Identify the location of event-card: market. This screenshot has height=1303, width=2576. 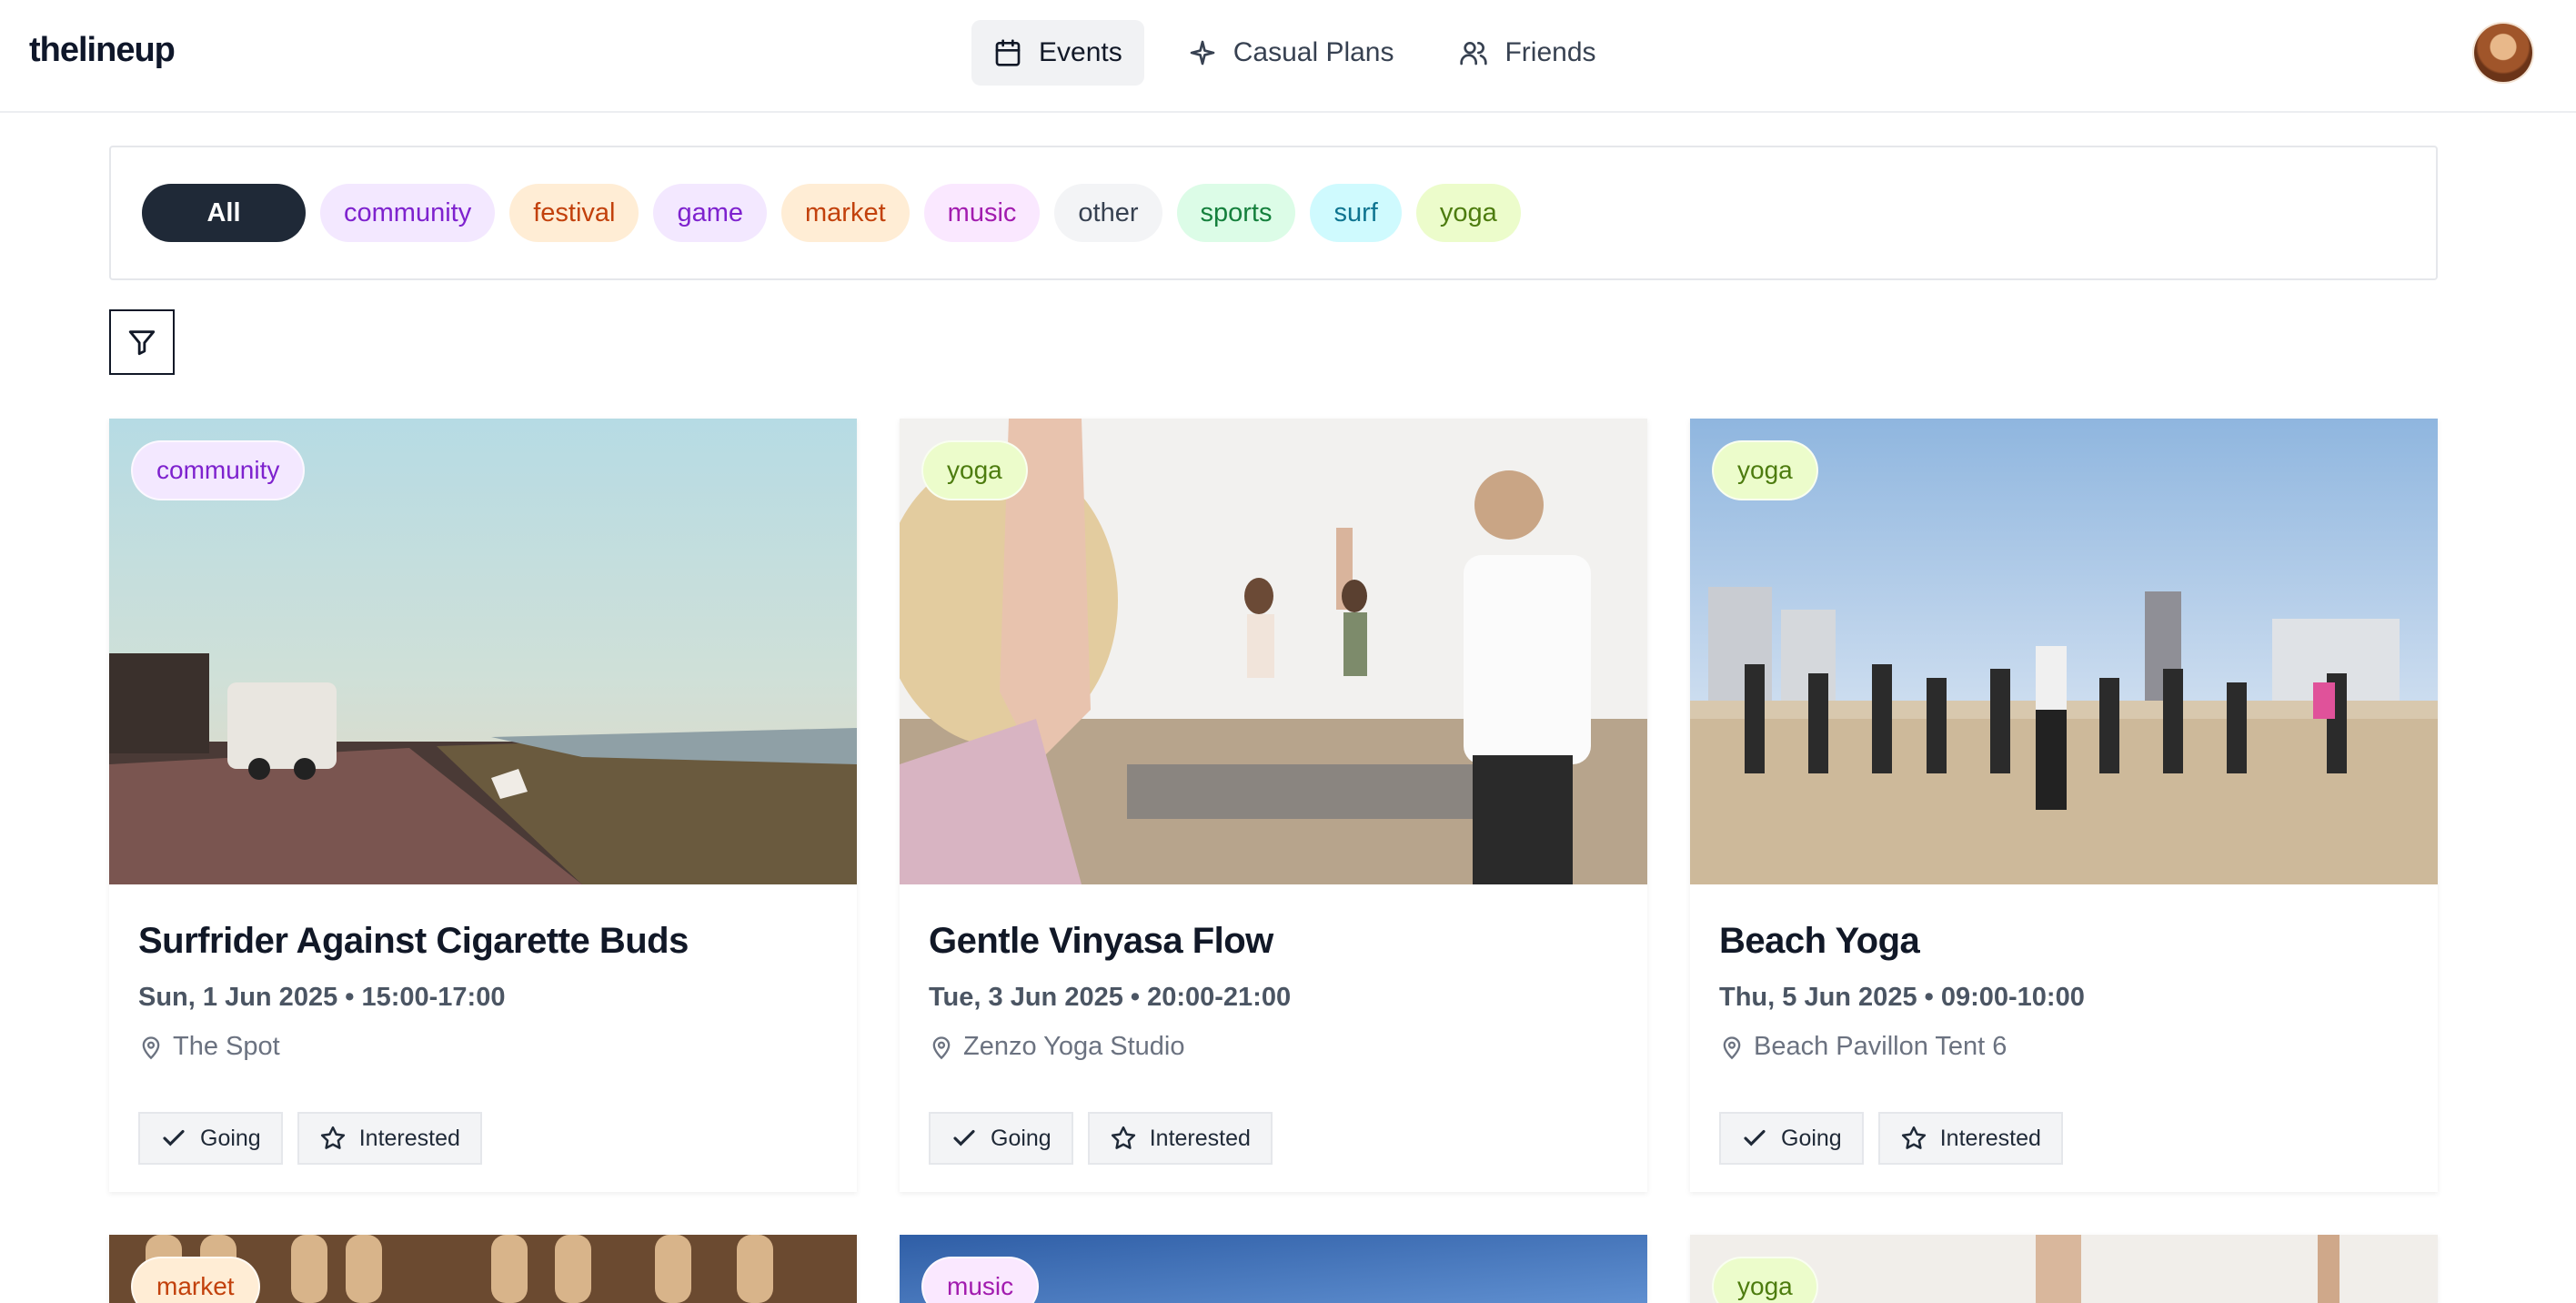
(483, 1269).